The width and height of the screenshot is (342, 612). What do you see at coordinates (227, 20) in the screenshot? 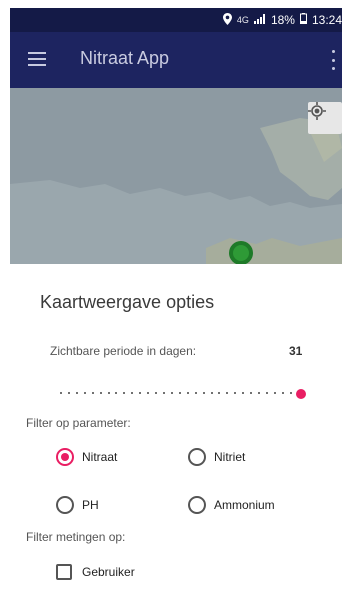
I see `location-pin-icon` at bounding box center [227, 20].